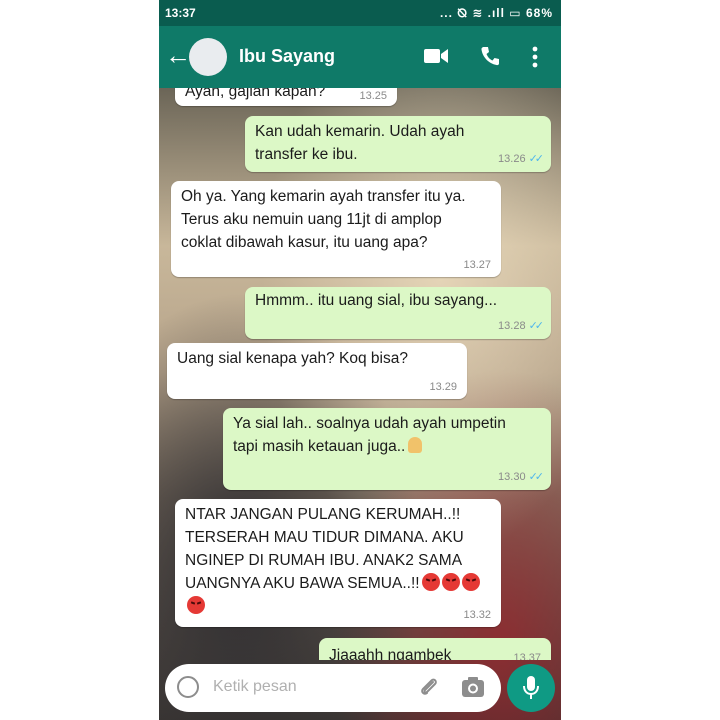 This screenshot has height=720, width=720. I want to click on compose-bar: Ketik pesan, so click(360, 690).